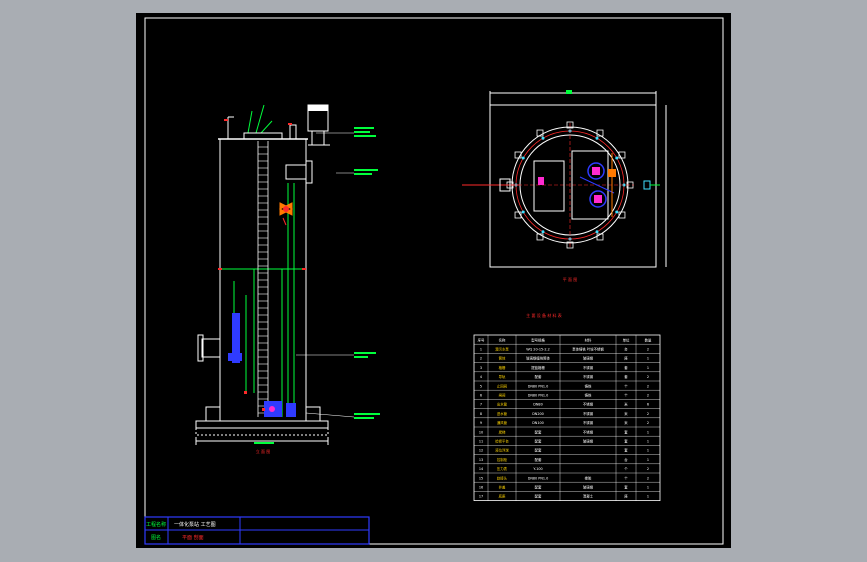 This screenshot has width=867, height=562. I want to click on table-cell: 米, so click(626, 422).